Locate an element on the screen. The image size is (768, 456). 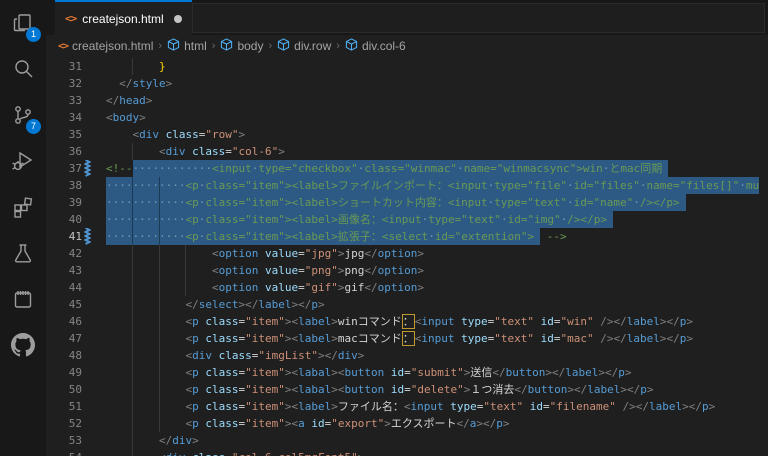
indent-guide is located at coordinates (133, 270).